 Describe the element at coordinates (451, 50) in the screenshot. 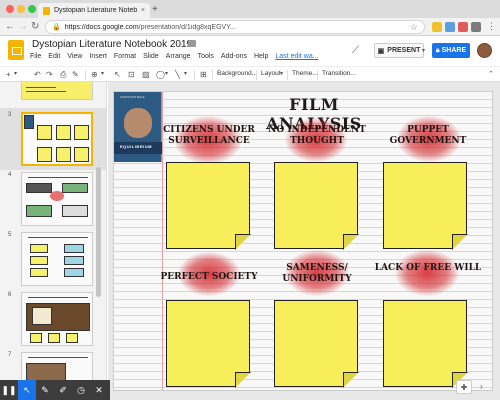

I see `share-button: 🔒︎ SHARE` at that location.